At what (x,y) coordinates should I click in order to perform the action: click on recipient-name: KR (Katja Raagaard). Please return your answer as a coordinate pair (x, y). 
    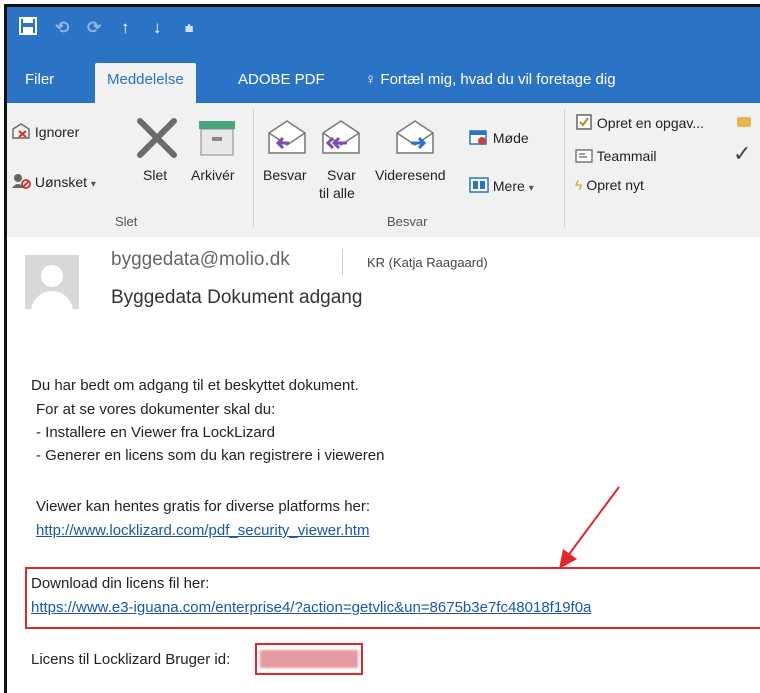
    Looking at the image, I should click on (427, 262).